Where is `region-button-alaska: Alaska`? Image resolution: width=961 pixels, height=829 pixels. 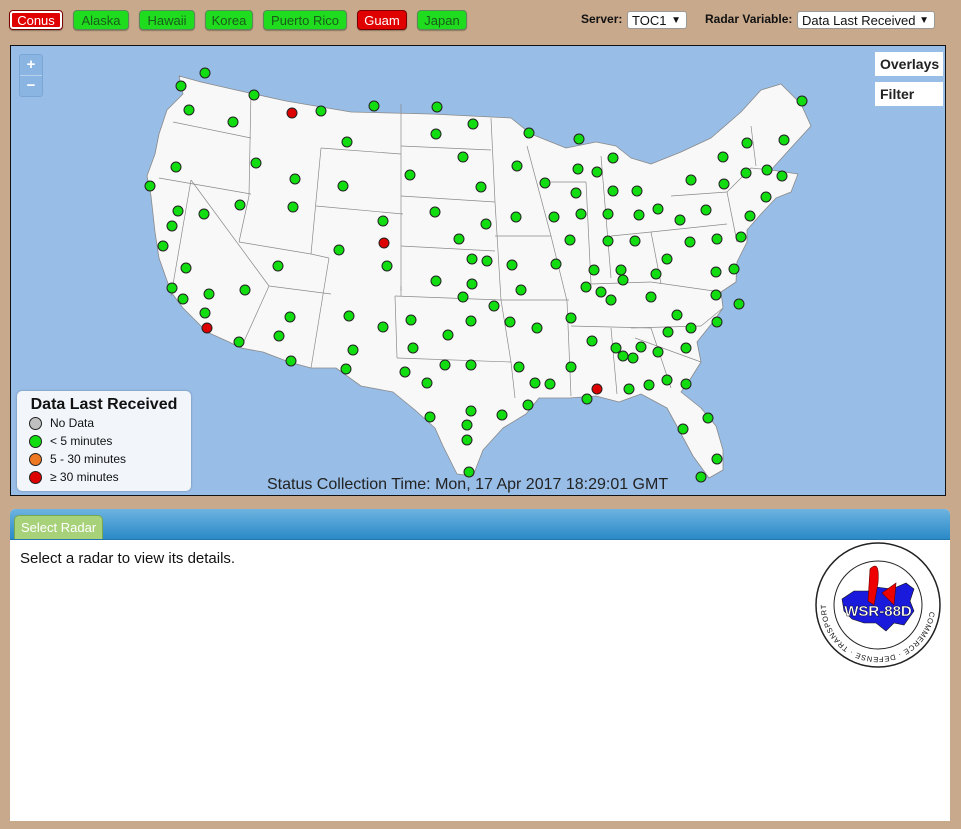 region-button-alaska: Alaska is located at coordinates (101, 20).